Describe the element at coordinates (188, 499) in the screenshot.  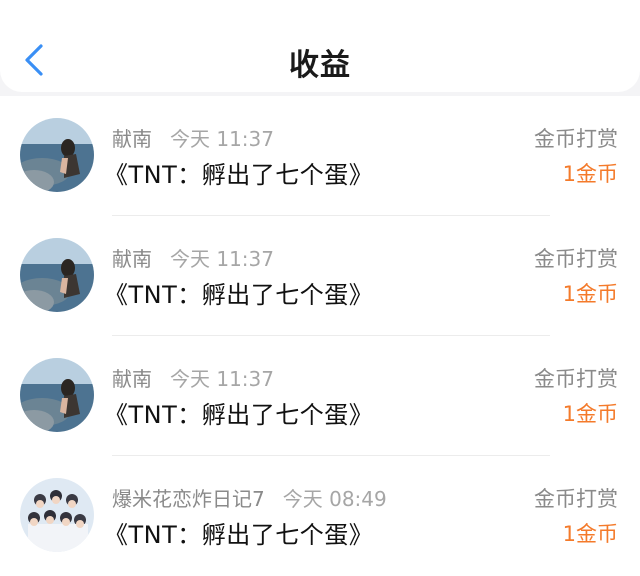
I see `sender-name: 爆米花恋炸日记7` at that location.